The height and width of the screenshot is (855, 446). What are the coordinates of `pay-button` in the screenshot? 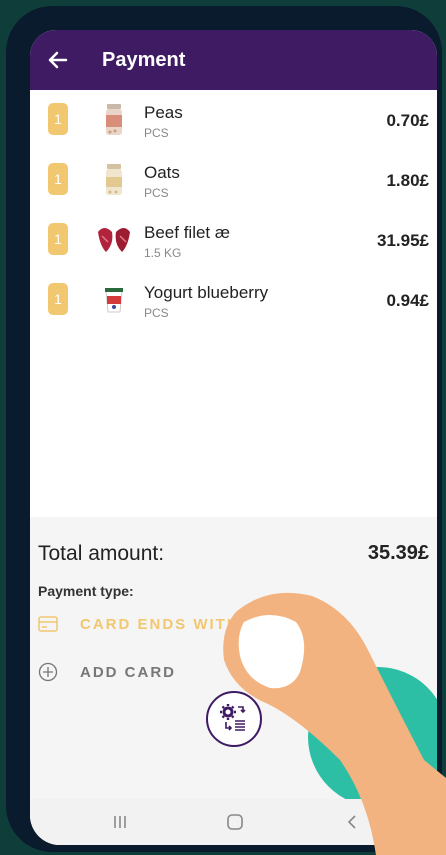 It's located at (372, 737).